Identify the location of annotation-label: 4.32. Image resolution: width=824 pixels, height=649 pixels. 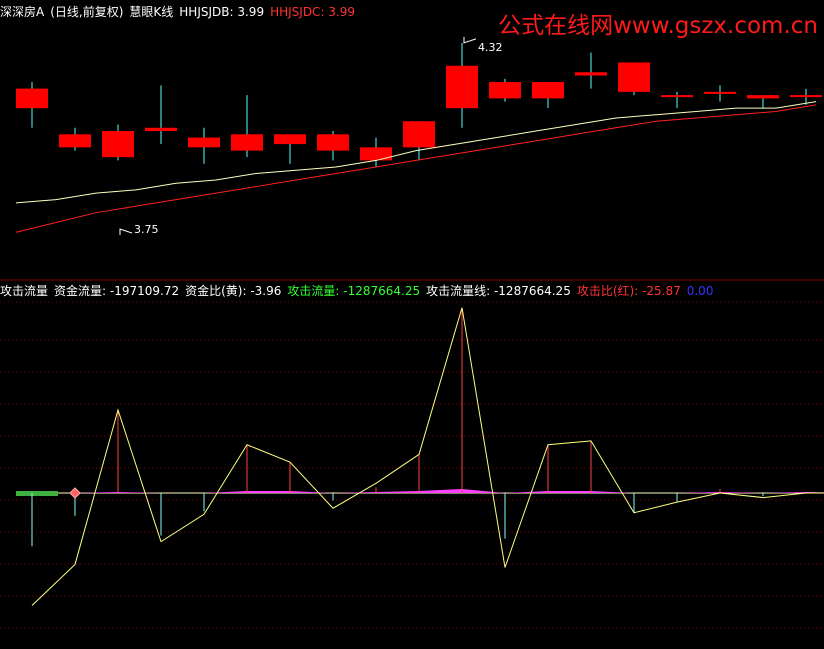
(490, 47).